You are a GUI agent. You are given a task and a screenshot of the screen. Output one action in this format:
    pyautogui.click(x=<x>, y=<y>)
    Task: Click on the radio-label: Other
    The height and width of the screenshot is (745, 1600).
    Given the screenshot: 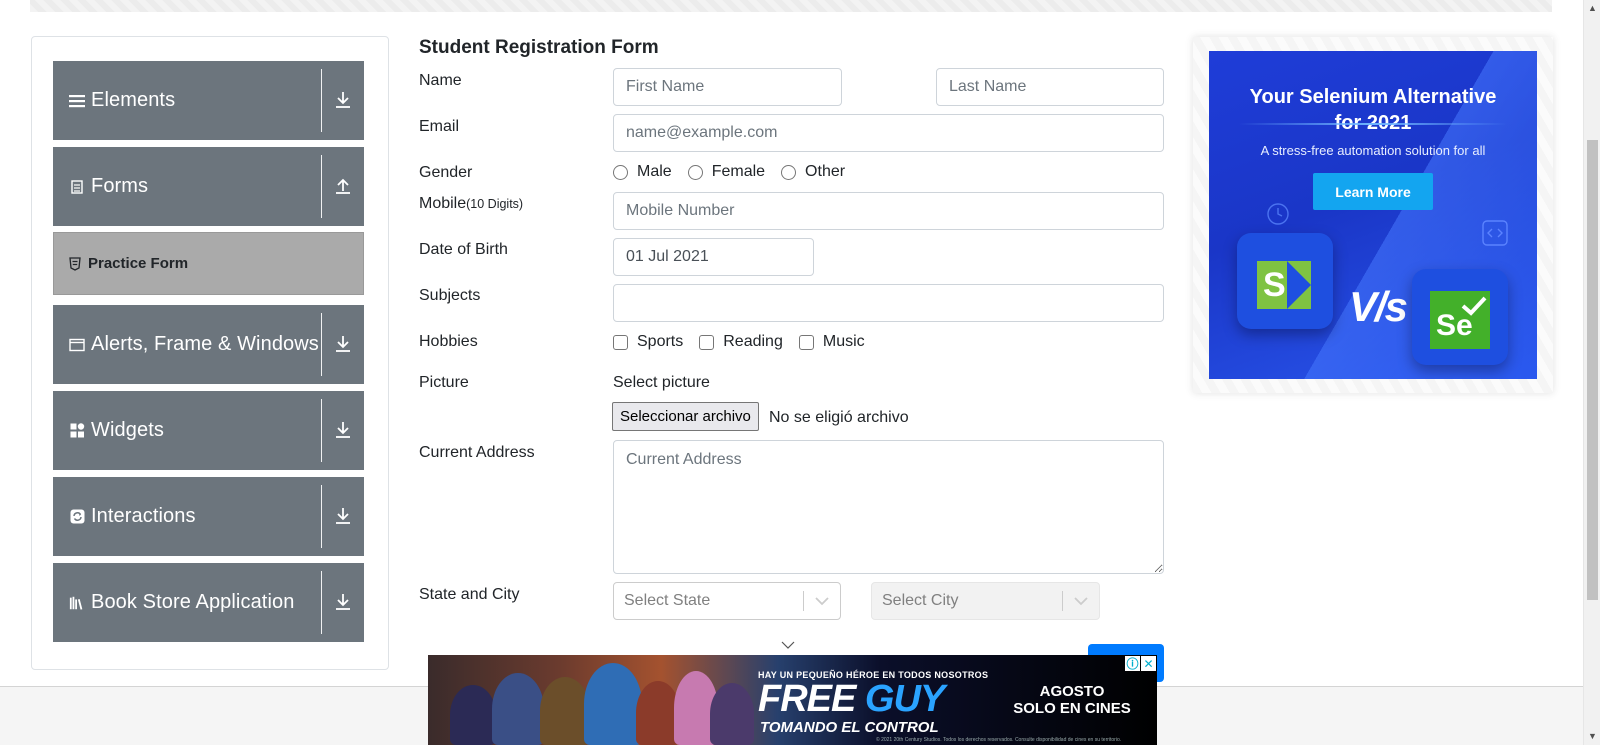 What is the action you would take?
    pyautogui.click(x=825, y=171)
    